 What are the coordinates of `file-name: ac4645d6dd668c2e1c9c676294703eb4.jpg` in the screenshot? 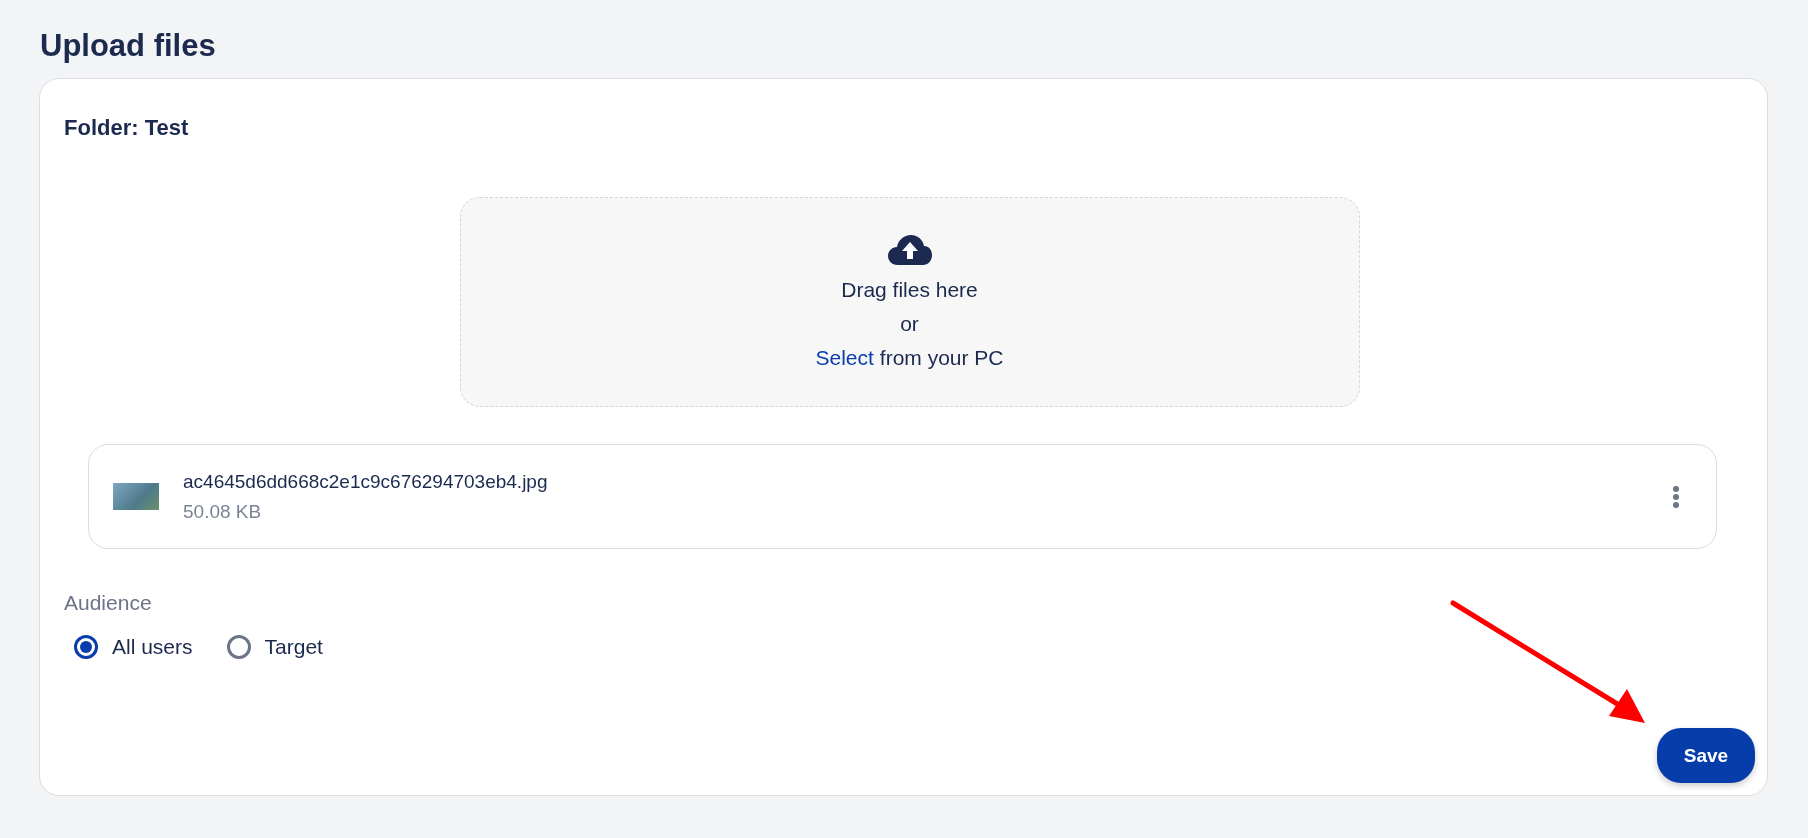 It's located at (366, 481).